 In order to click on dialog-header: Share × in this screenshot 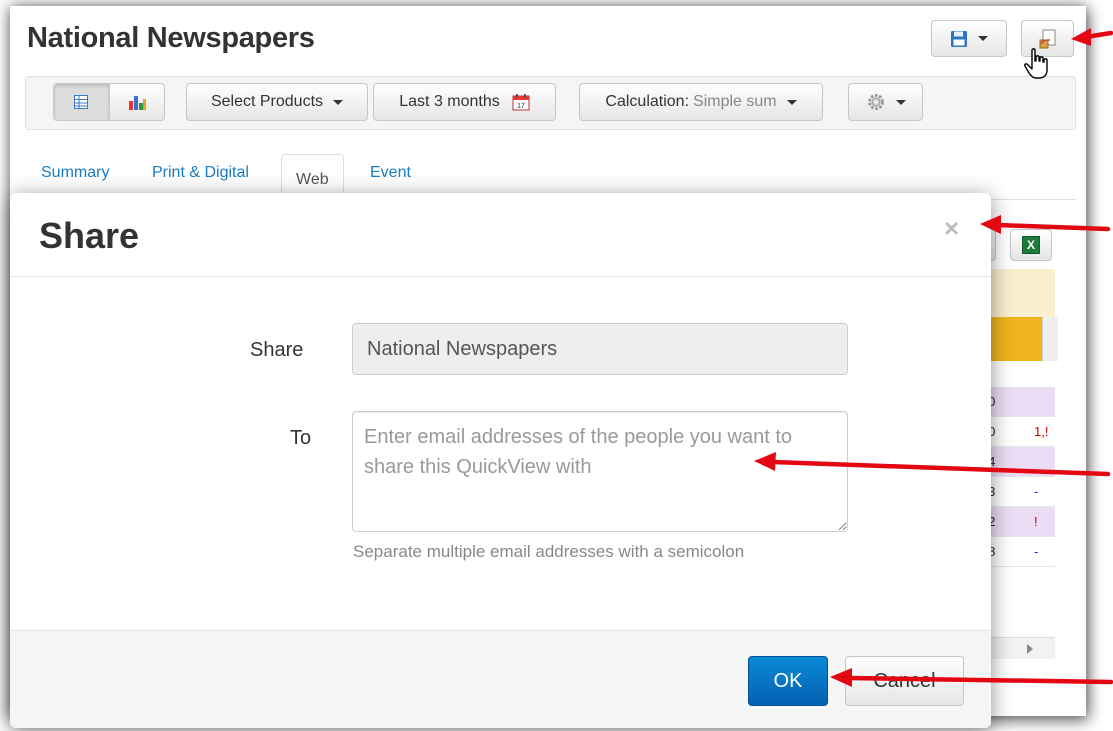, I will do `click(500, 235)`.